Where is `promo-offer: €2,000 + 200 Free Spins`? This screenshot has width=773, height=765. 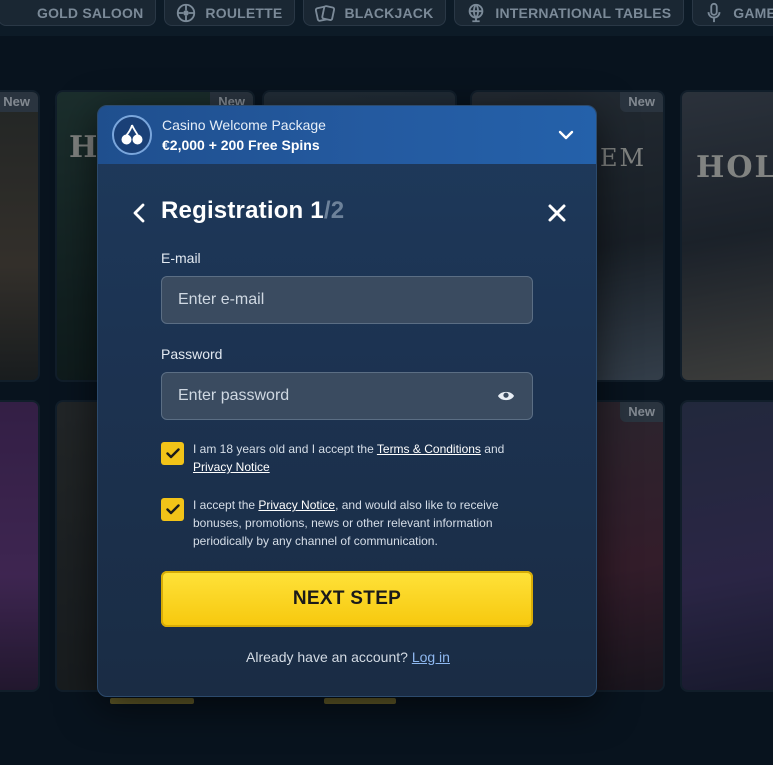 promo-offer: €2,000 + 200 Free Spins is located at coordinates (241, 145).